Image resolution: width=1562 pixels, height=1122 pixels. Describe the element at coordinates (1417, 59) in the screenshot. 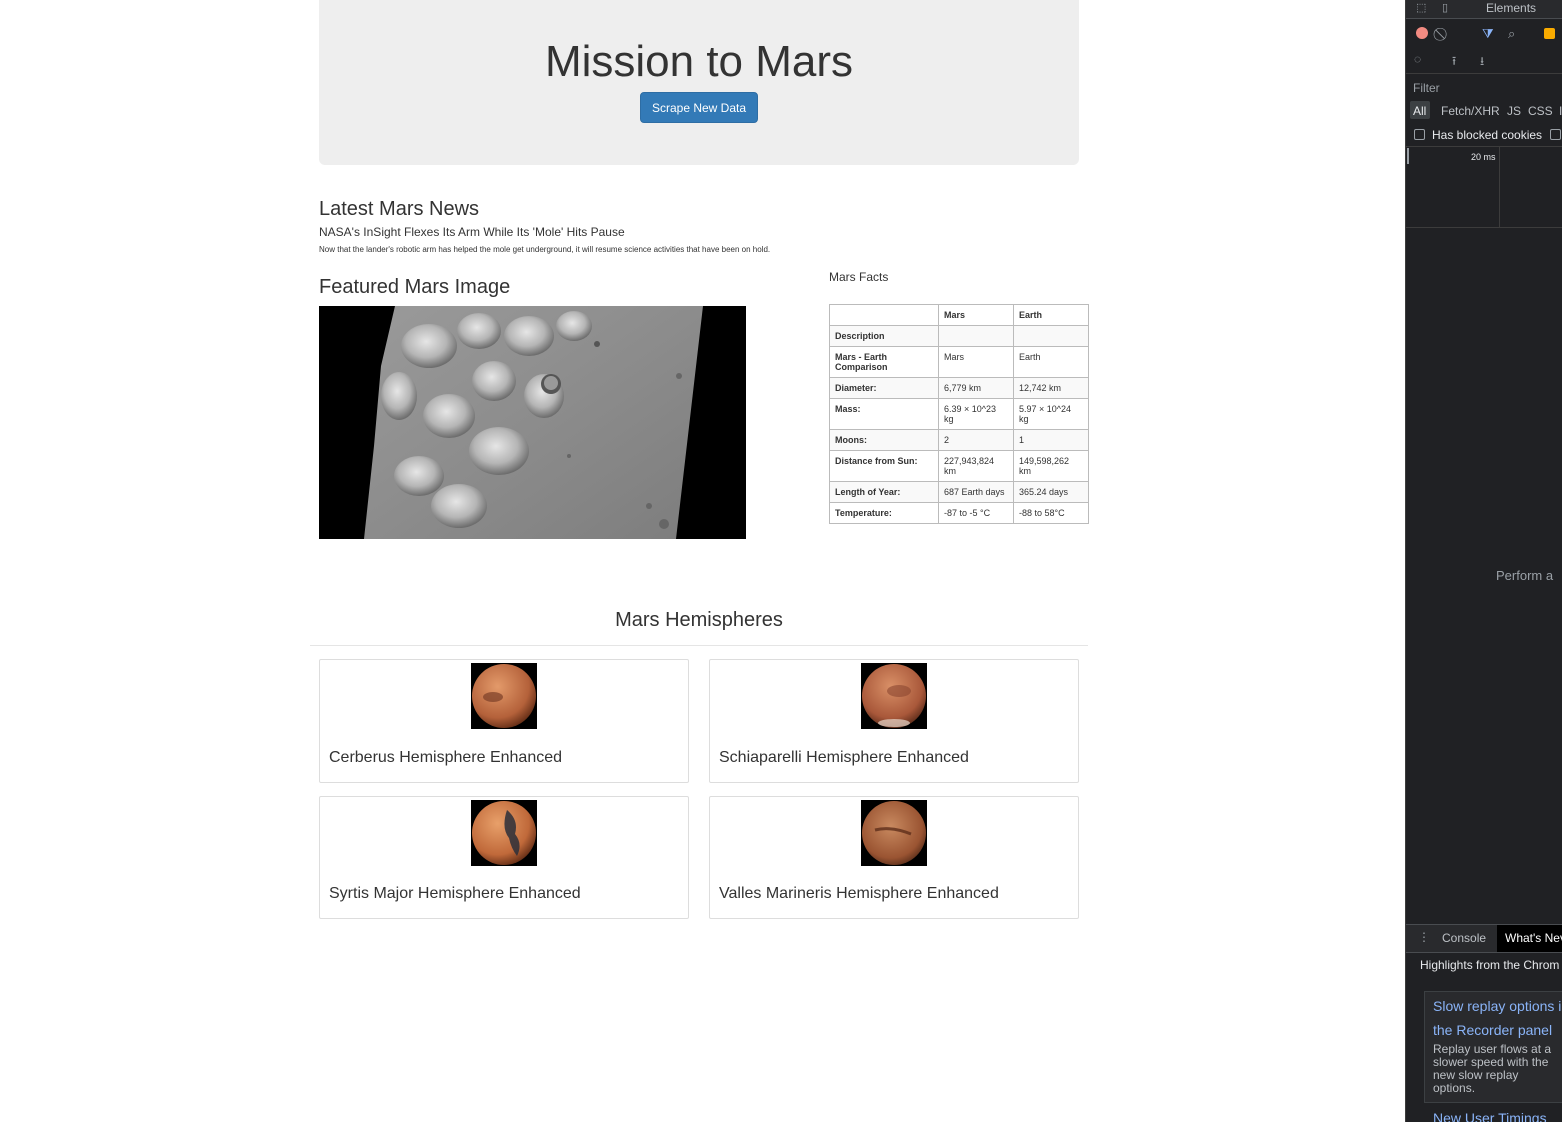

I see `network-conditions-icon: ◌` at that location.